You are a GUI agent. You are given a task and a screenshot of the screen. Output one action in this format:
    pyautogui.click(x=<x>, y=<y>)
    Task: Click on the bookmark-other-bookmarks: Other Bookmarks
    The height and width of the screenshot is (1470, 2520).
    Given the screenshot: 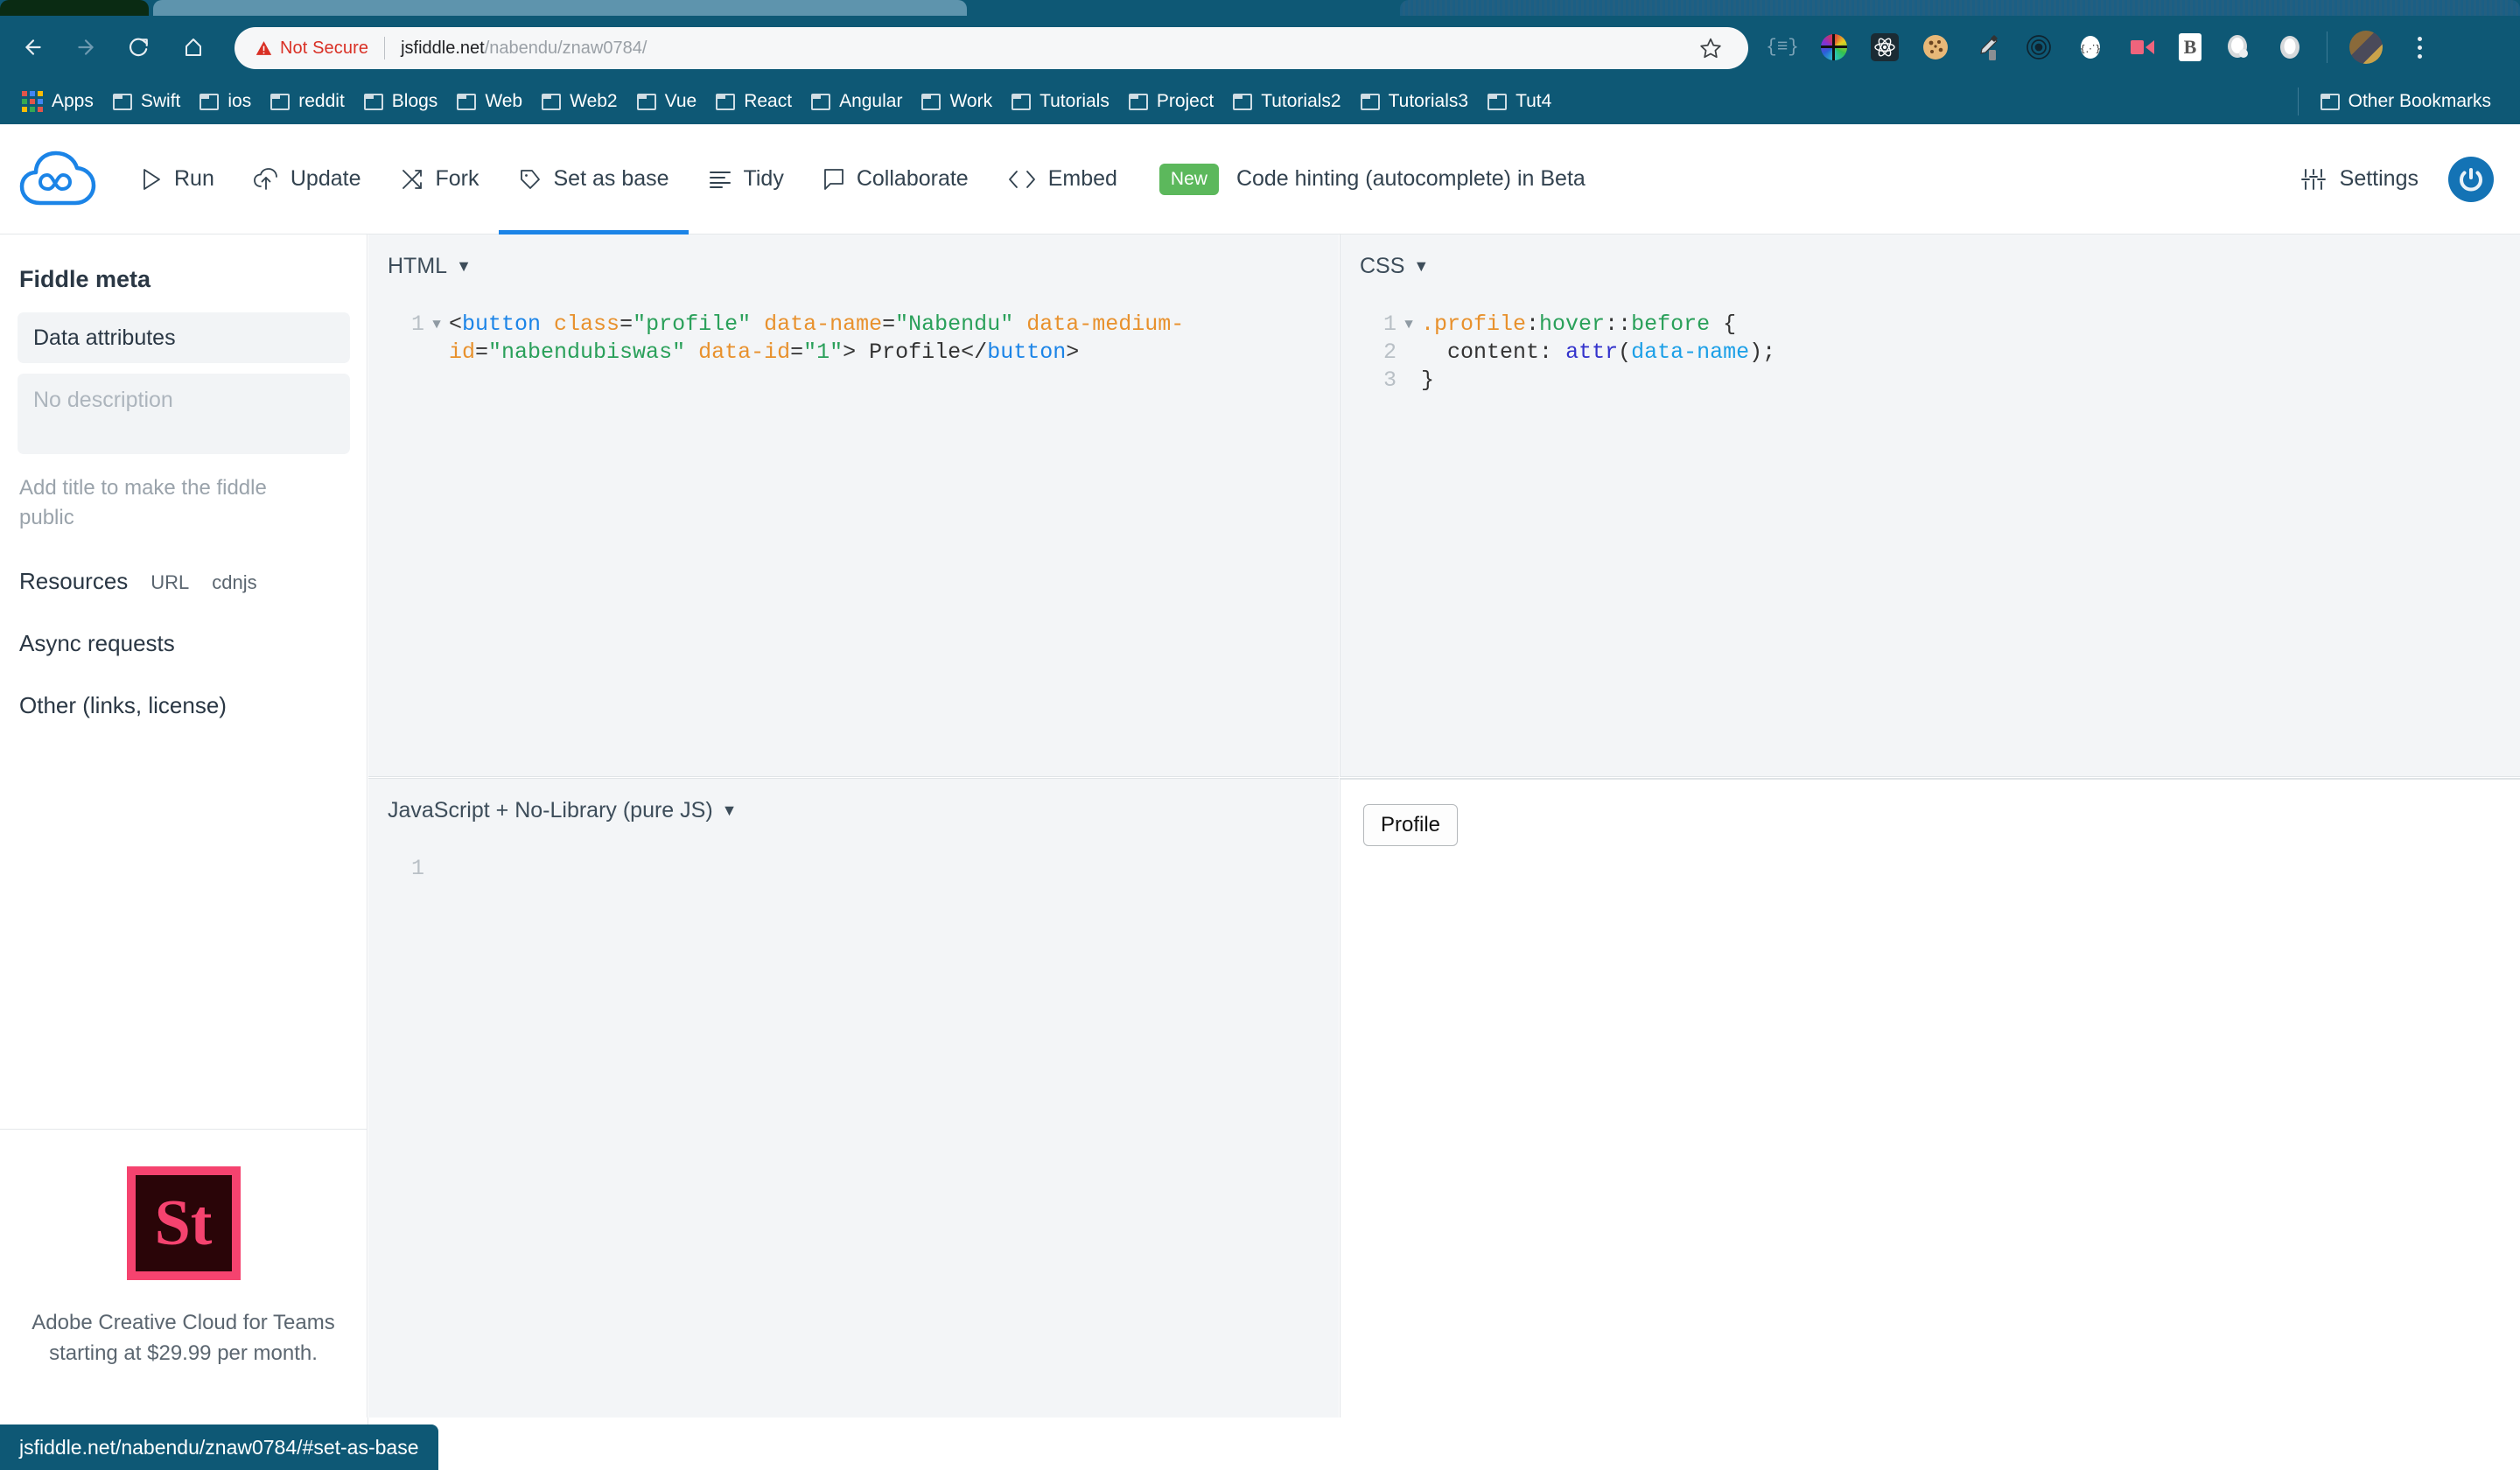 What is the action you would take?
    pyautogui.click(x=2406, y=101)
    